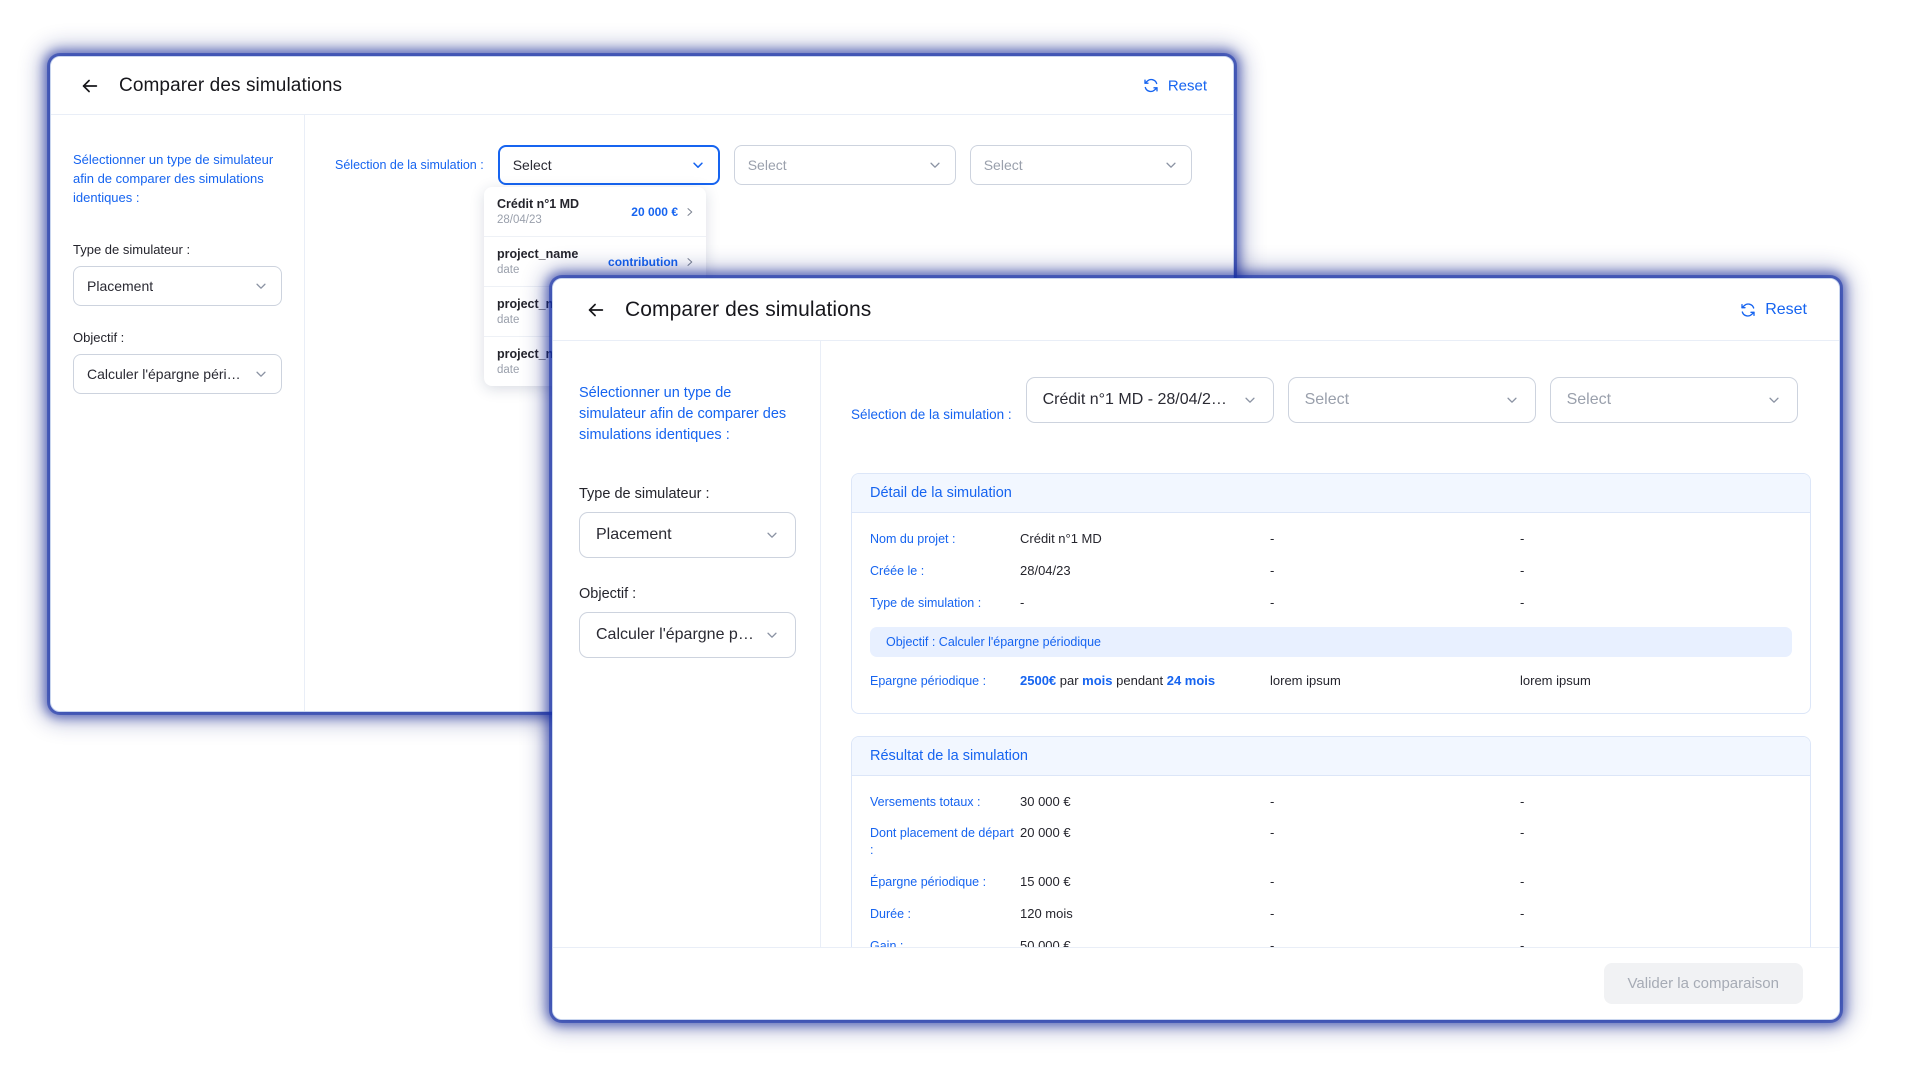 This screenshot has height=1080, width=1920. What do you see at coordinates (1022, 602) in the screenshot?
I see `row-value-col1: -` at bounding box center [1022, 602].